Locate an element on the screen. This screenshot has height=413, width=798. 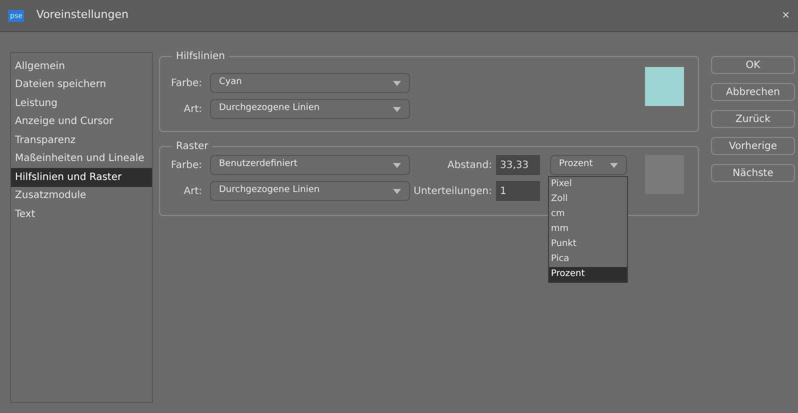
sidebar-item: Allgemein is located at coordinates (81, 66).